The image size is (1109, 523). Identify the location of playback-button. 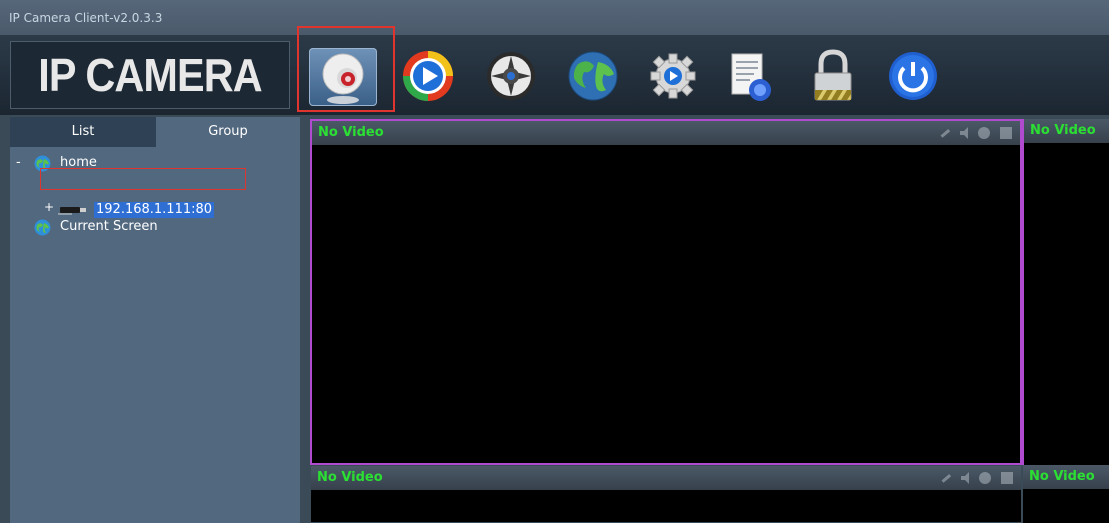
(428, 75).